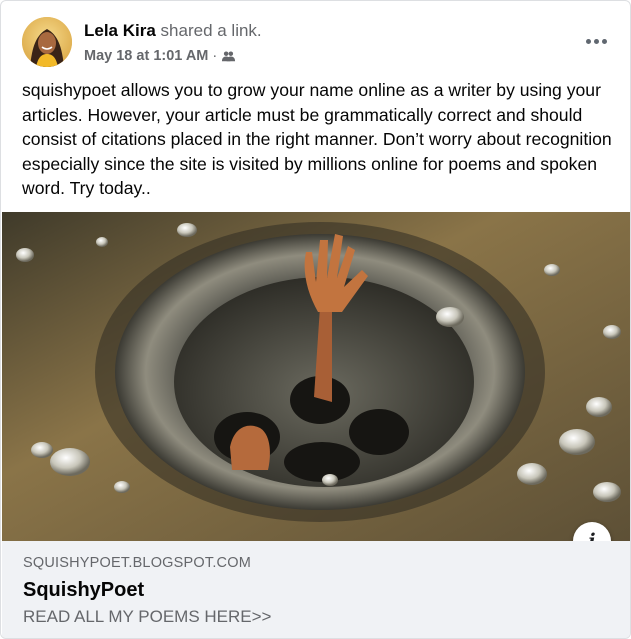  I want to click on avatar-image, so click(47, 42).